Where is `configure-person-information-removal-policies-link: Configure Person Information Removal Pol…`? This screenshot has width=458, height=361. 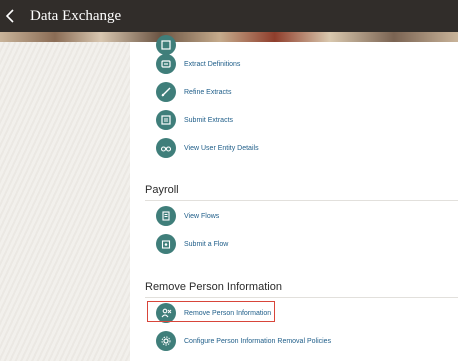
configure-person-information-removal-policies-link: Configure Person Information Removal Pol… is located at coordinates (306, 341).